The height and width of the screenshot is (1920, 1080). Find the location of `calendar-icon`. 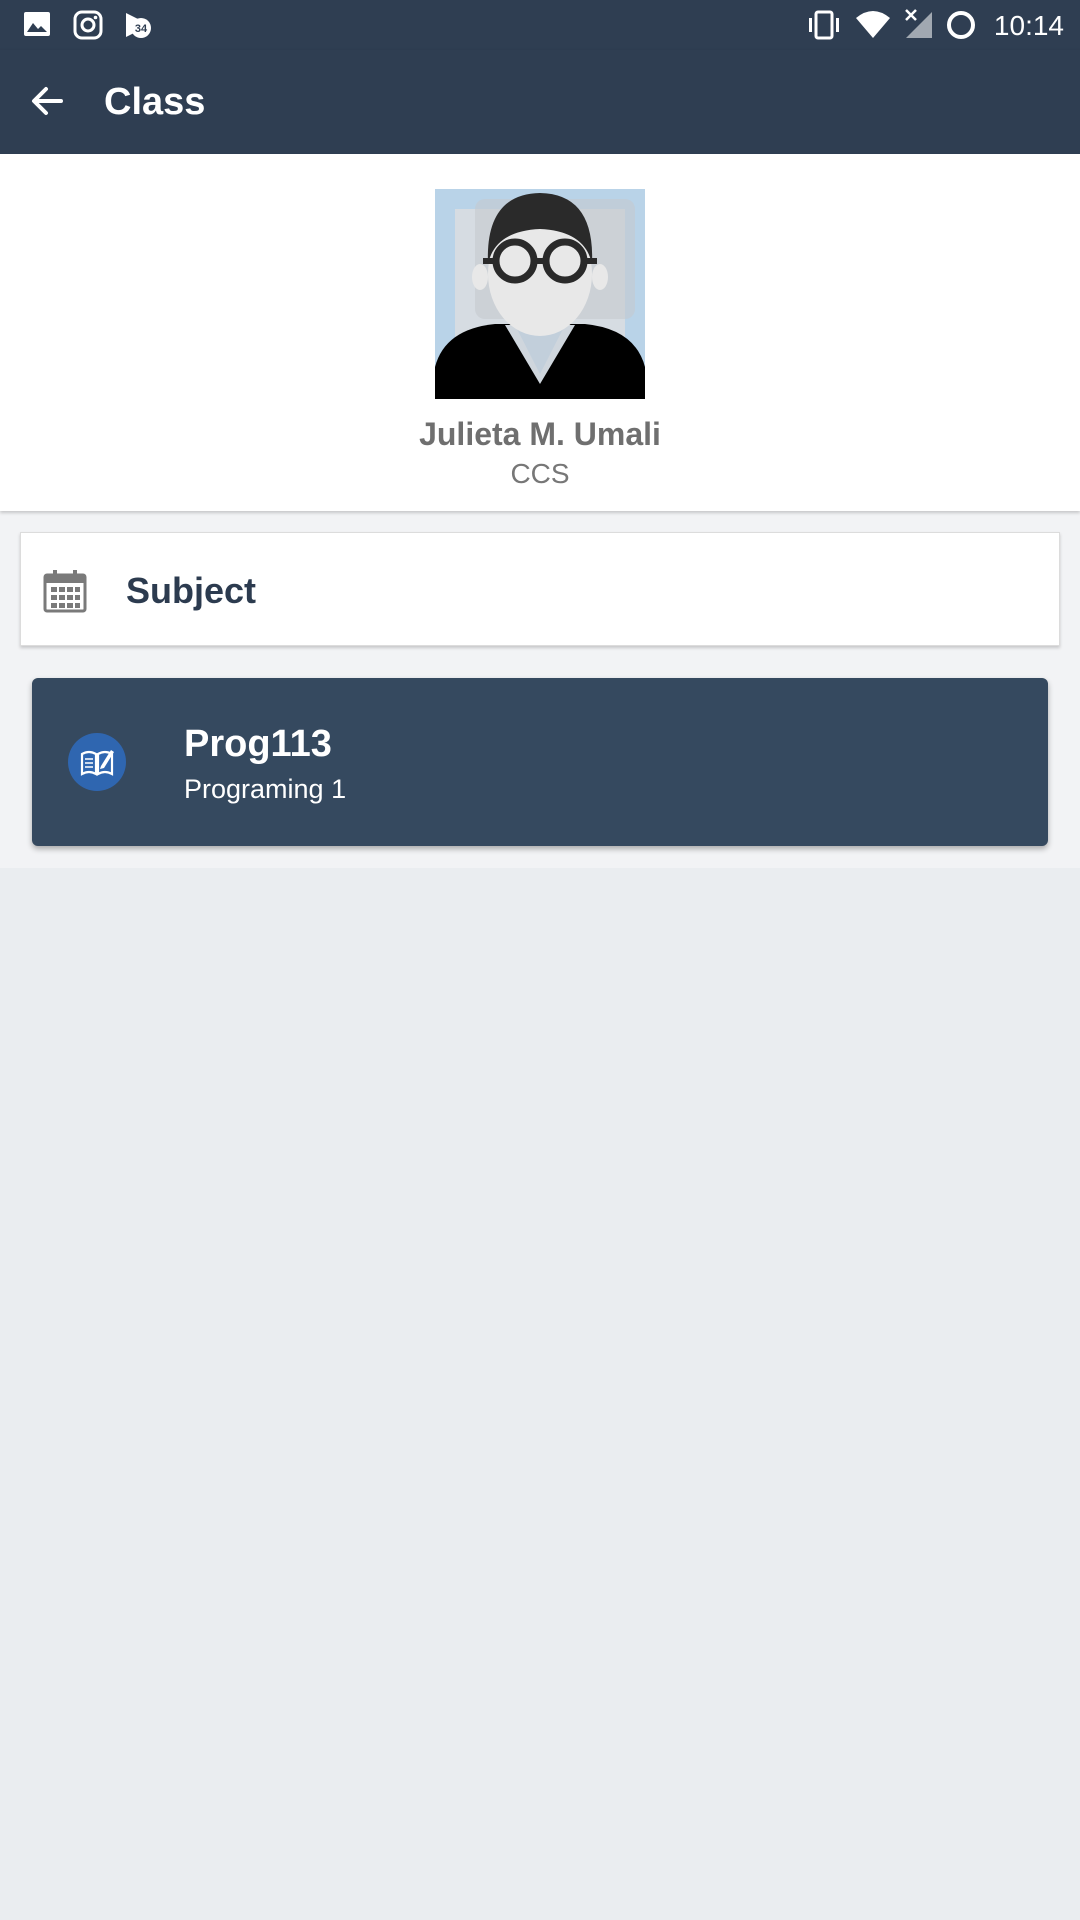

calendar-icon is located at coordinates (65, 593).